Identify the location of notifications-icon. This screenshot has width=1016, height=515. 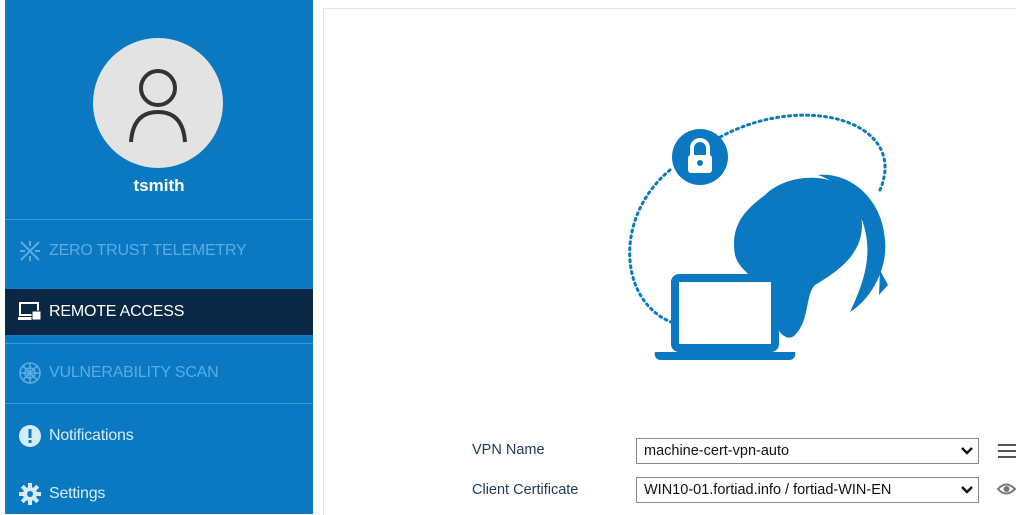
(30, 436).